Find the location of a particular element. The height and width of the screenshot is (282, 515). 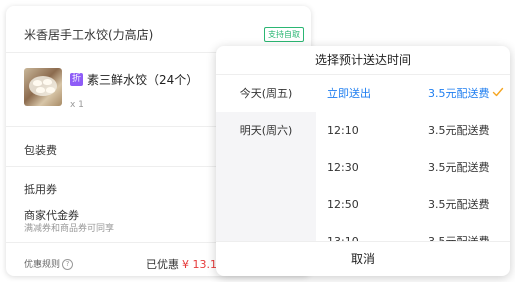

time-label: 12:30 is located at coordinates (343, 167).